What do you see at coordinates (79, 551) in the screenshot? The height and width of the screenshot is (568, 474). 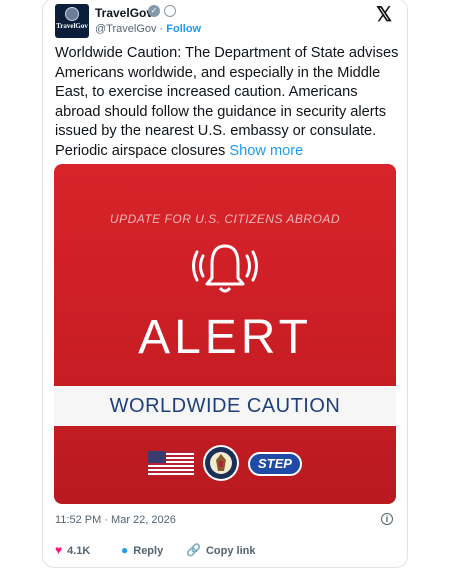 I see `likes-count: 4.1K` at bounding box center [79, 551].